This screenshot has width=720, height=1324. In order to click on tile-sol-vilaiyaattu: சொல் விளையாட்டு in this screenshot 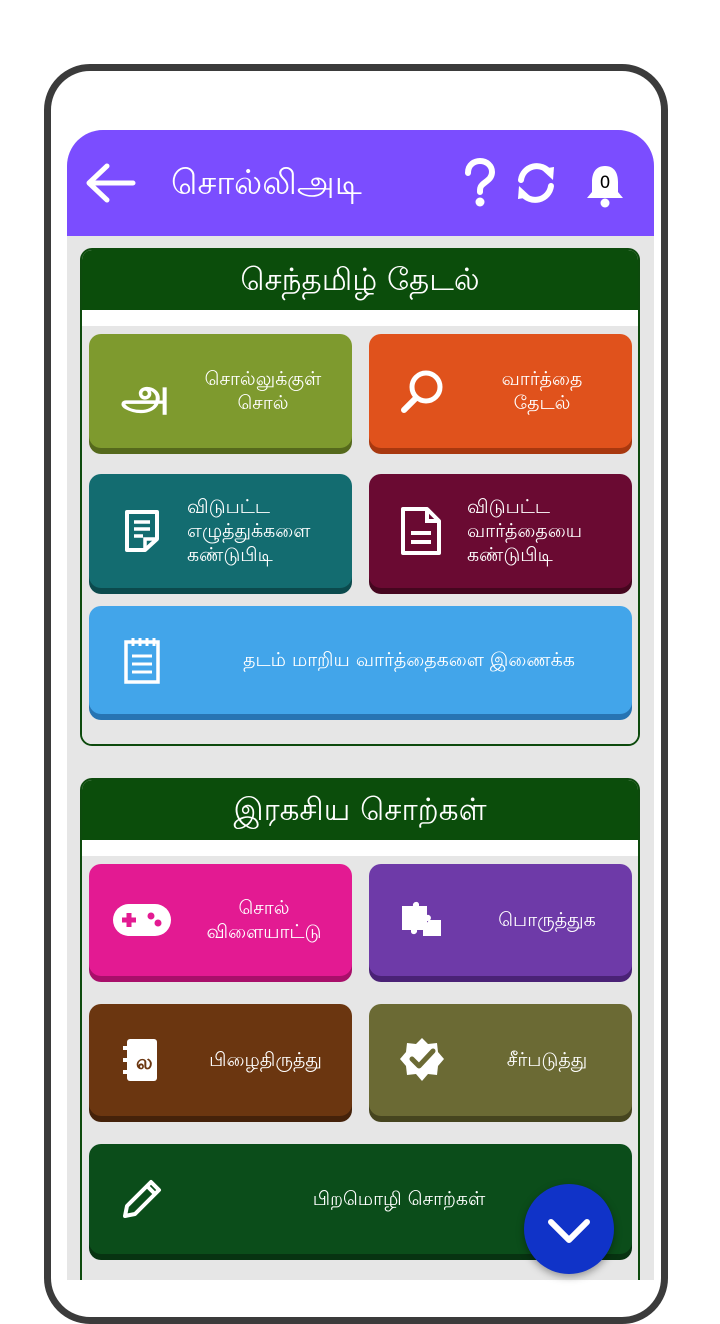, I will do `click(220, 920)`.